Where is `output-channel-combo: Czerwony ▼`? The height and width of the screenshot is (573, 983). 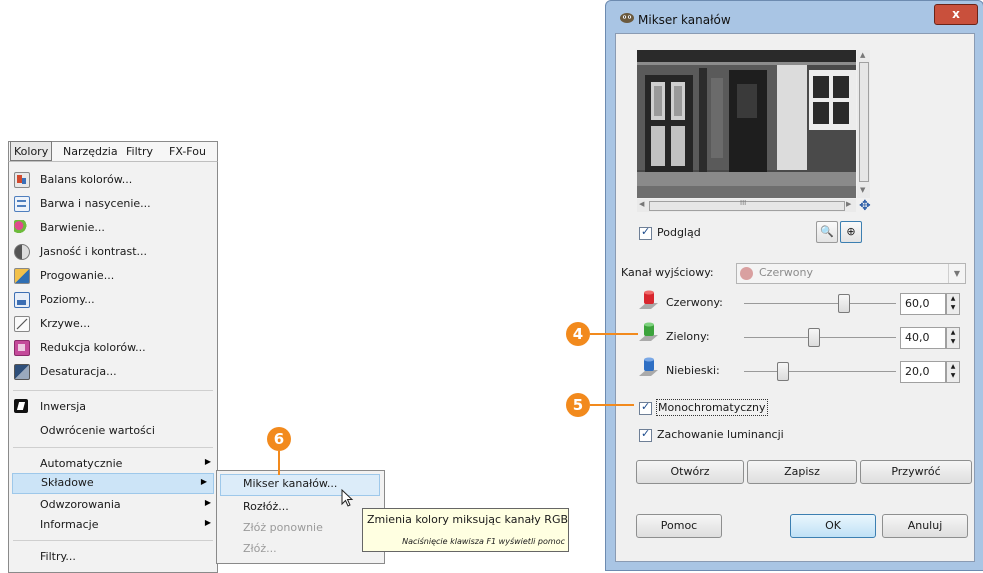
output-channel-combo: Czerwony ▼ is located at coordinates (851, 273).